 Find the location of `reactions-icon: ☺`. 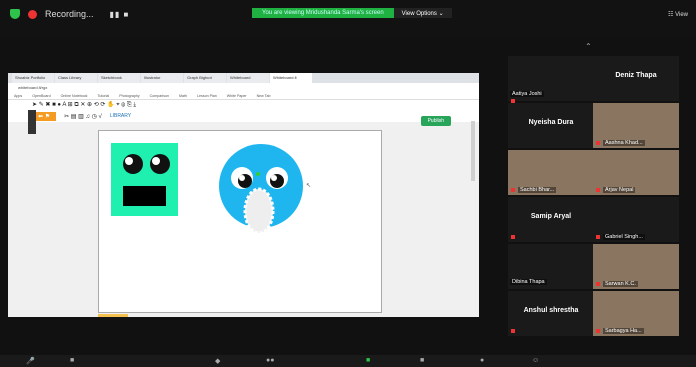

reactions-icon: ☺ is located at coordinates (535, 360).